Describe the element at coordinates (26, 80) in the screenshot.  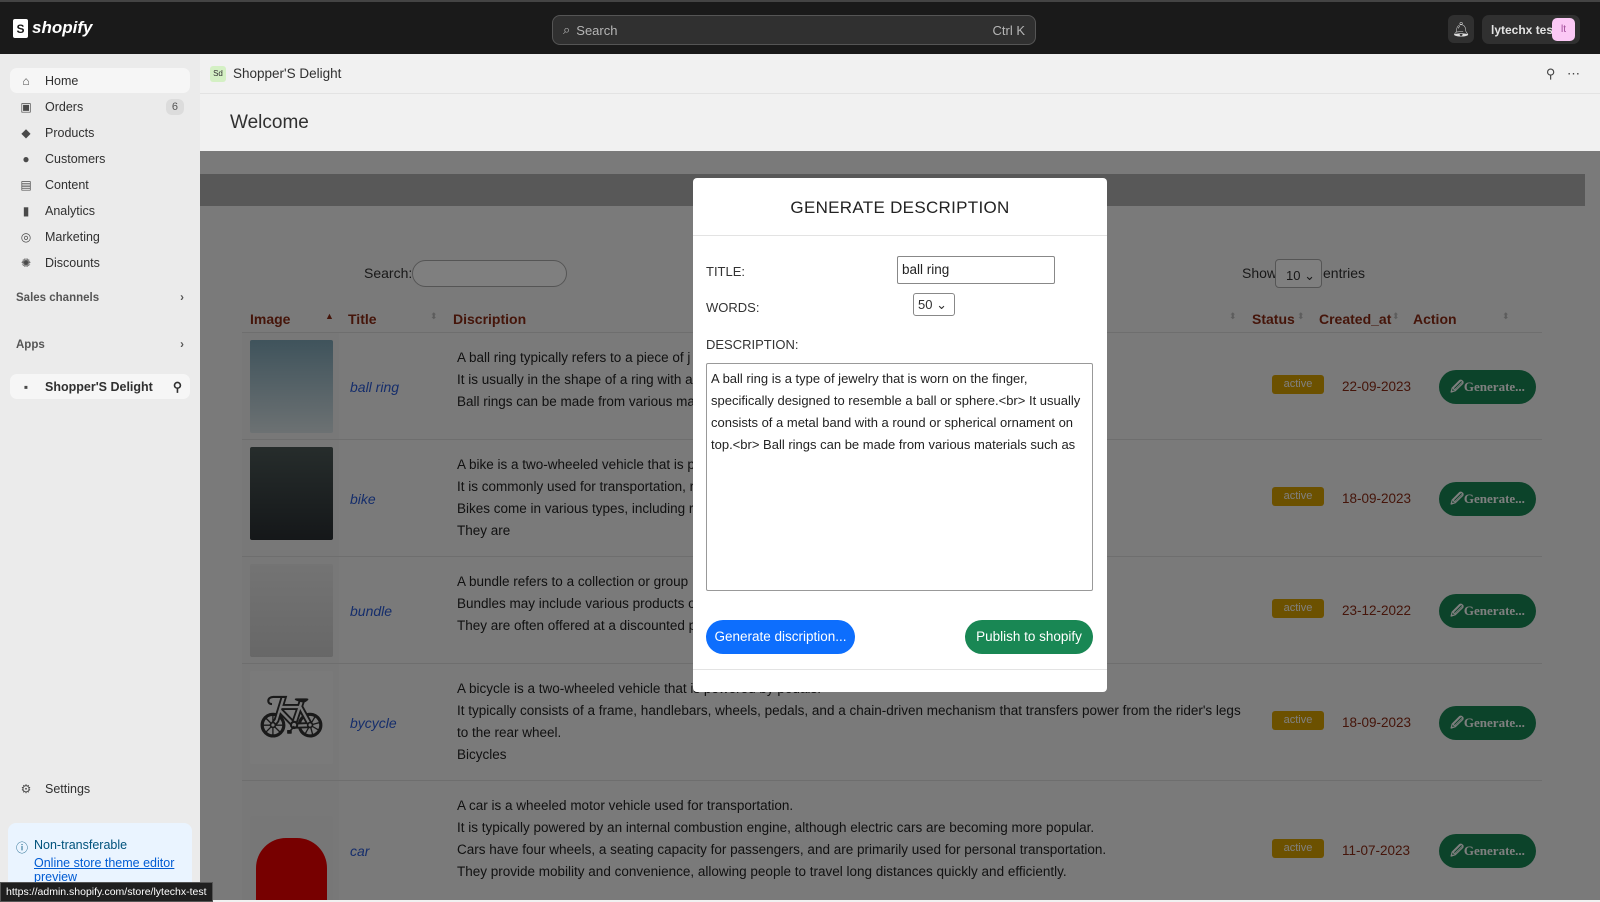
I see `home-icon: ⌂` at that location.